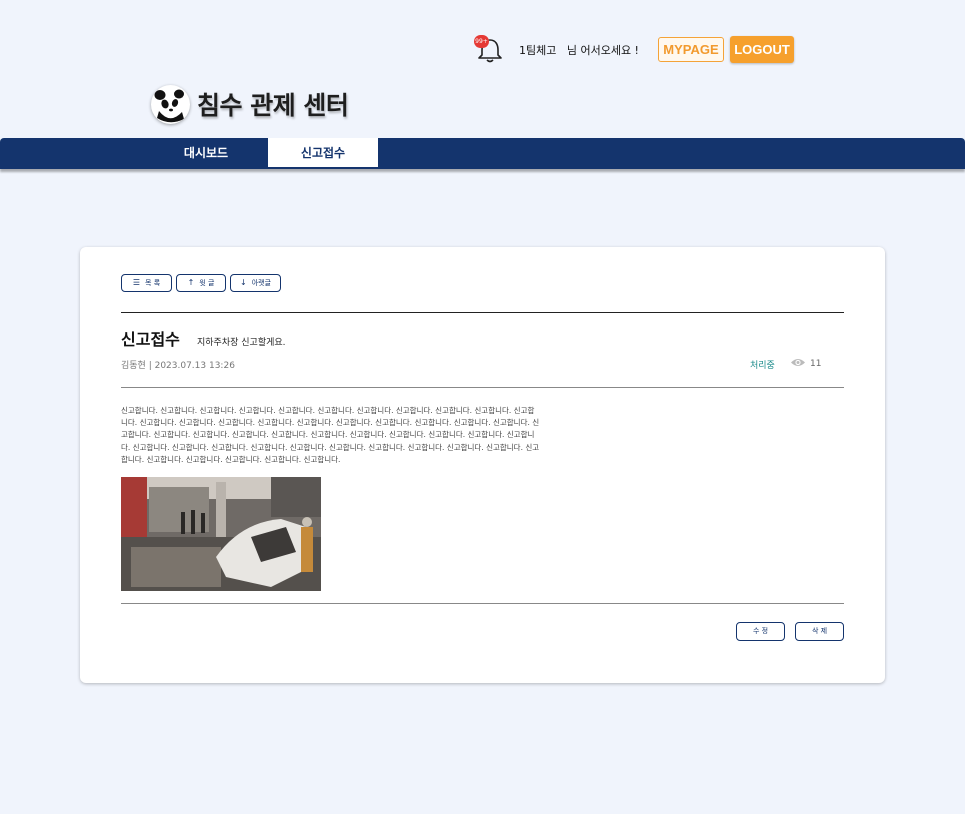  I want to click on arrow-down-icon: ↓, so click(243, 282).